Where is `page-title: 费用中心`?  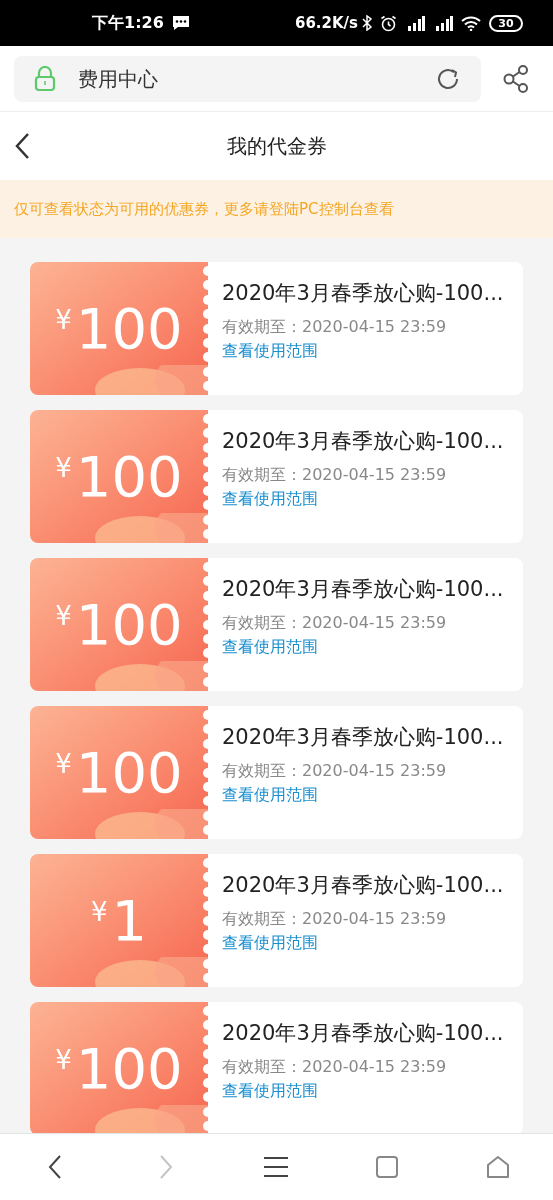 page-title: 费用中心 is located at coordinates (118, 79).